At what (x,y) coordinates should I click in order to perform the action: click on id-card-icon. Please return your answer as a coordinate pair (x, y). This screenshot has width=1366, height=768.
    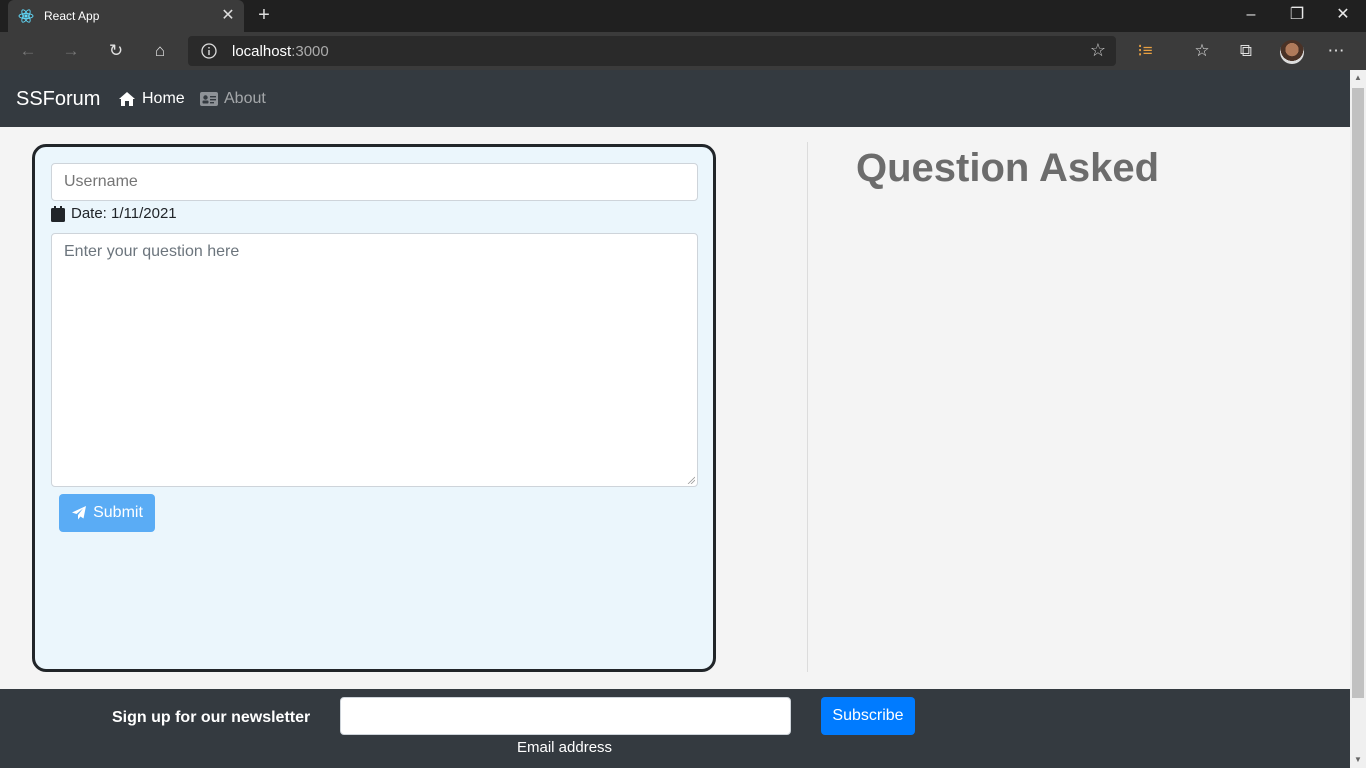
    Looking at the image, I should click on (209, 99).